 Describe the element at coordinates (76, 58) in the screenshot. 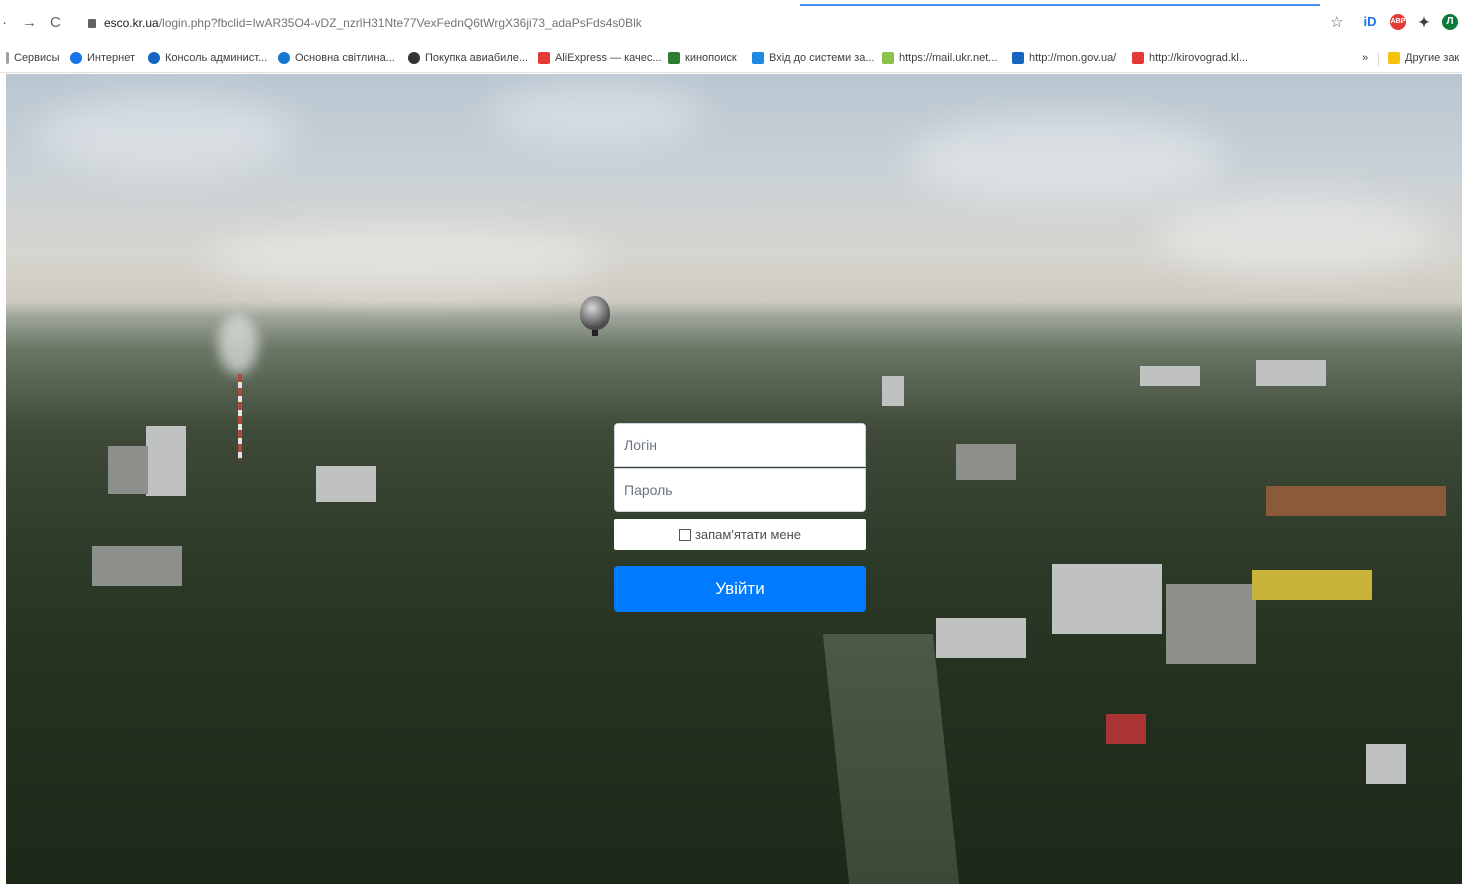

I see `globe-icon` at that location.